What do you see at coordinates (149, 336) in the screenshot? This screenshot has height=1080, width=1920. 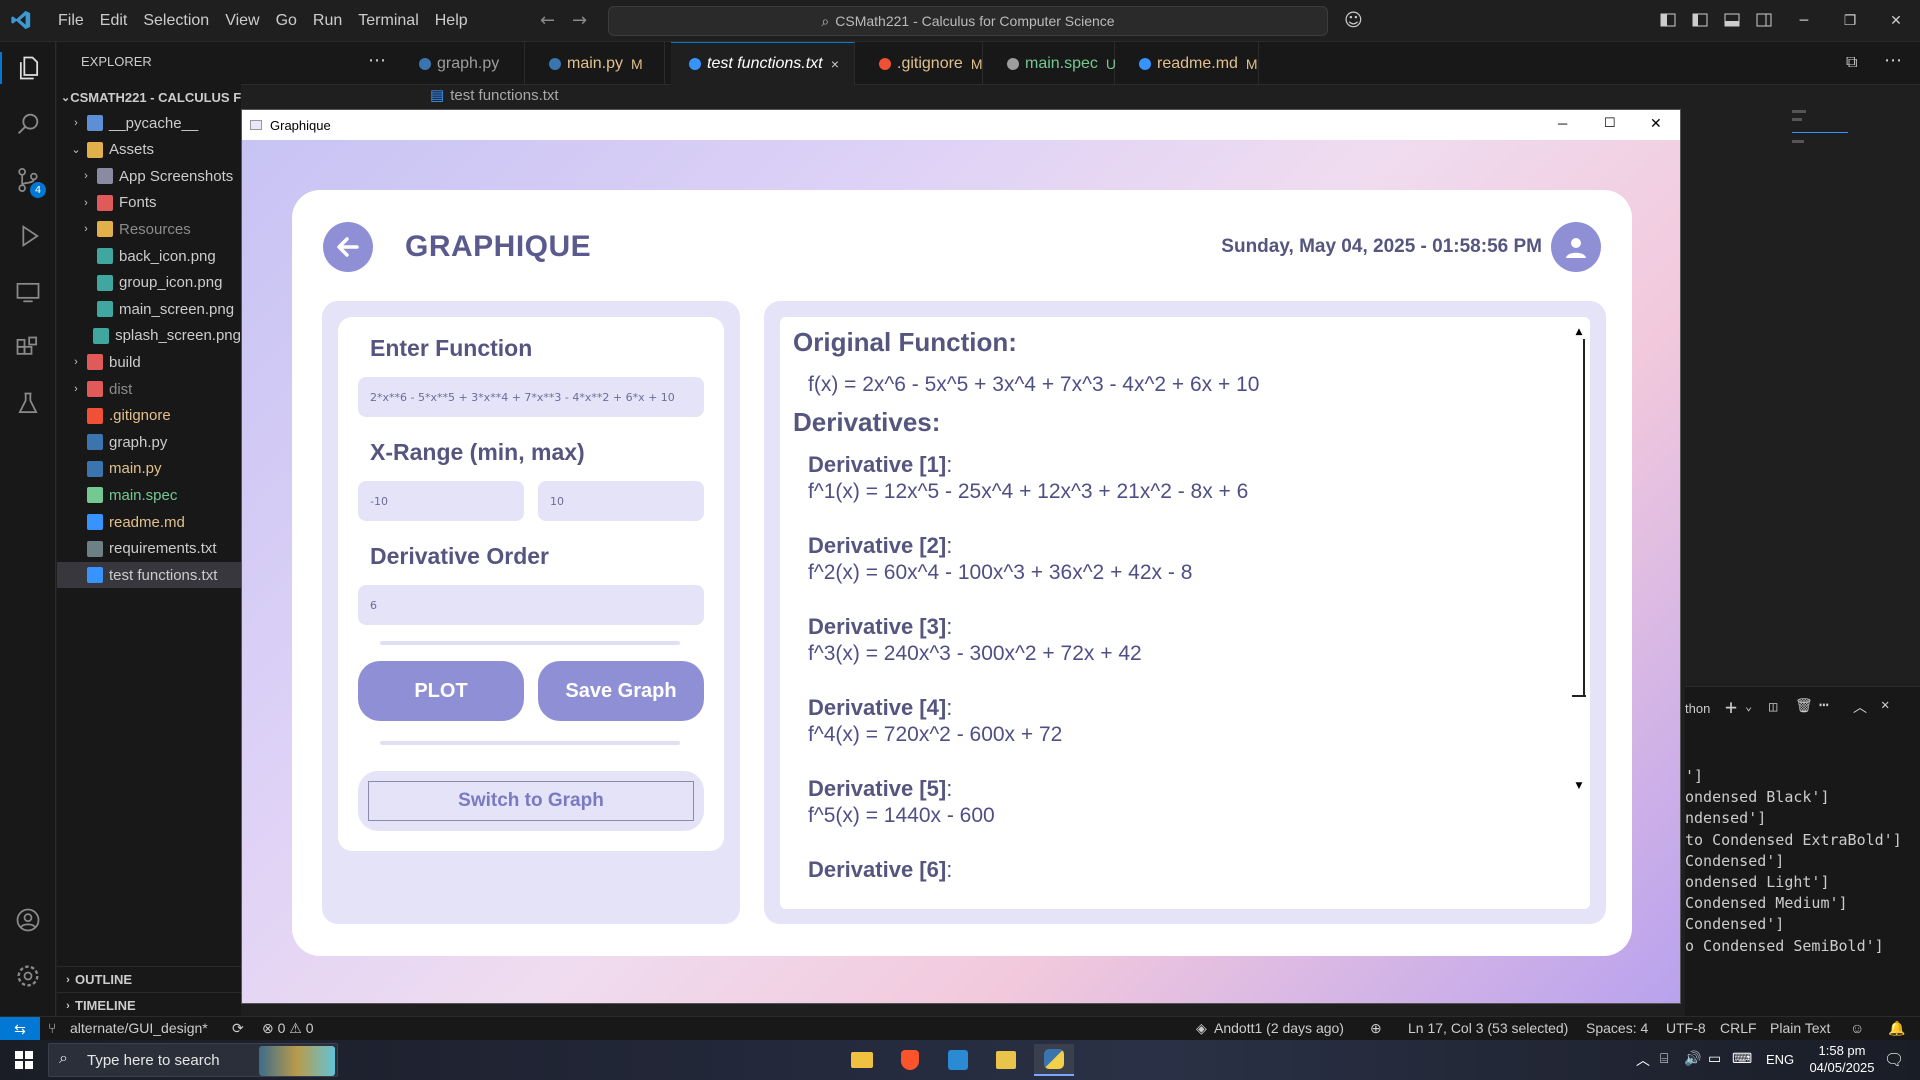 I see `tree-item: splash_screen.png` at bounding box center [149, 336].